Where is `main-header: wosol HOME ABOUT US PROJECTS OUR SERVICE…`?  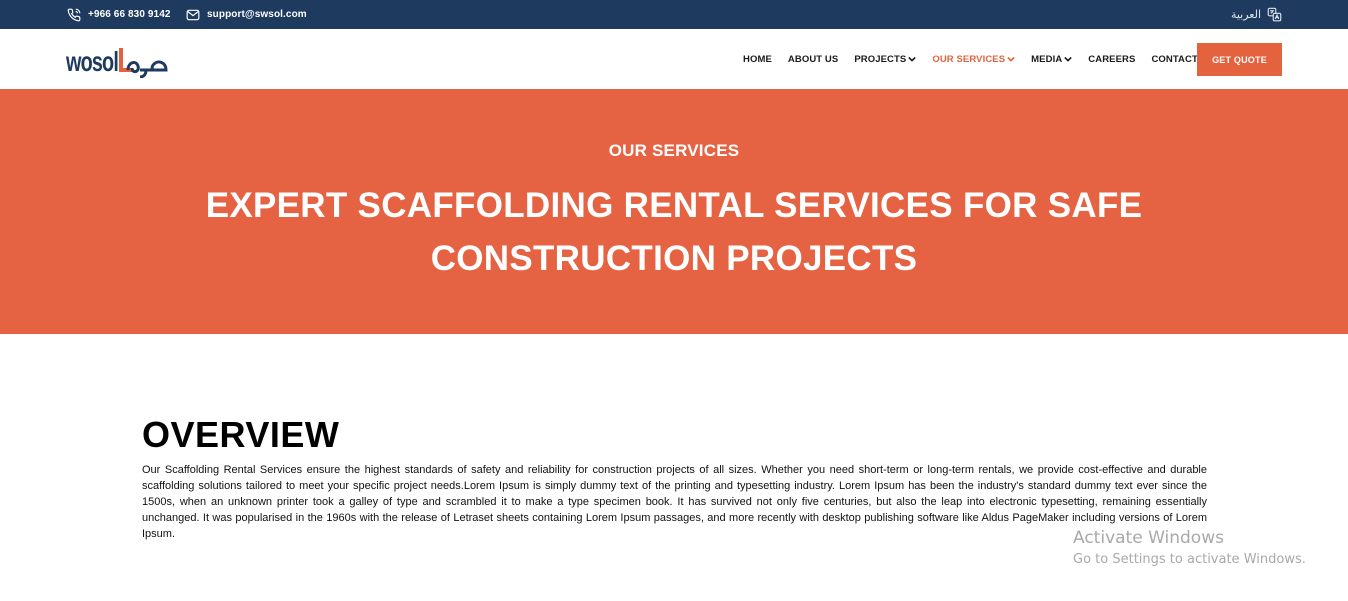
main-header: wosol HOME ABOUT US PROJECTS OUR SERVICE… is located at coordinates (674, 59).